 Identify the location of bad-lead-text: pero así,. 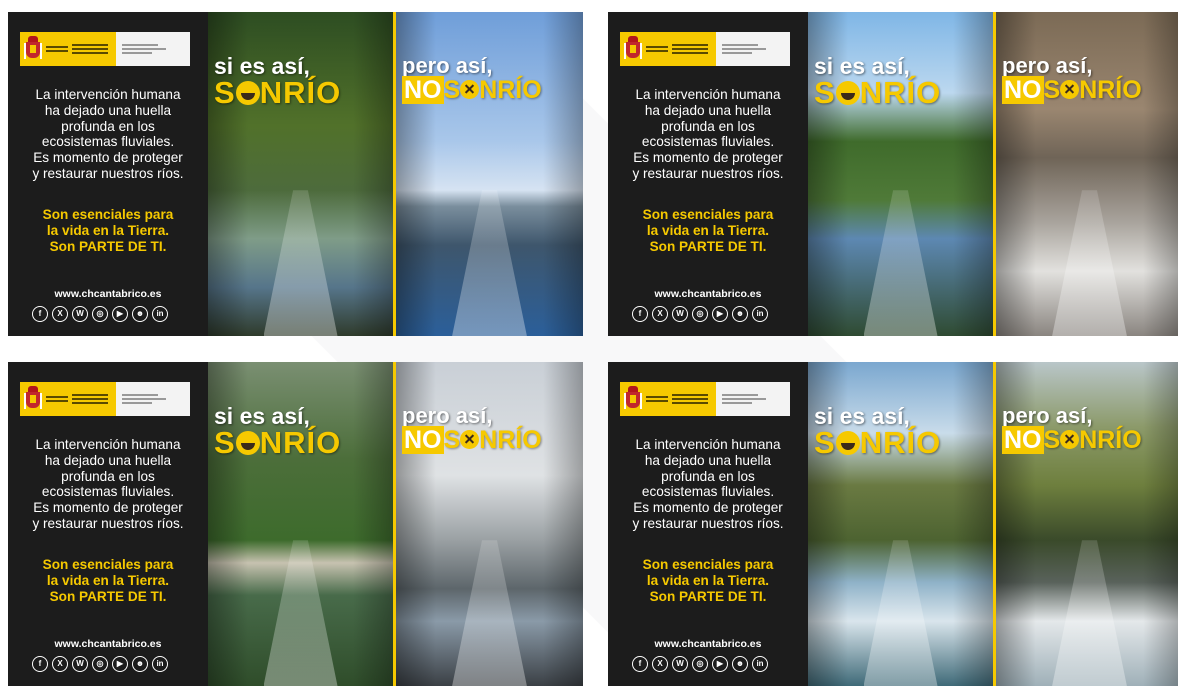
(1047, 415).